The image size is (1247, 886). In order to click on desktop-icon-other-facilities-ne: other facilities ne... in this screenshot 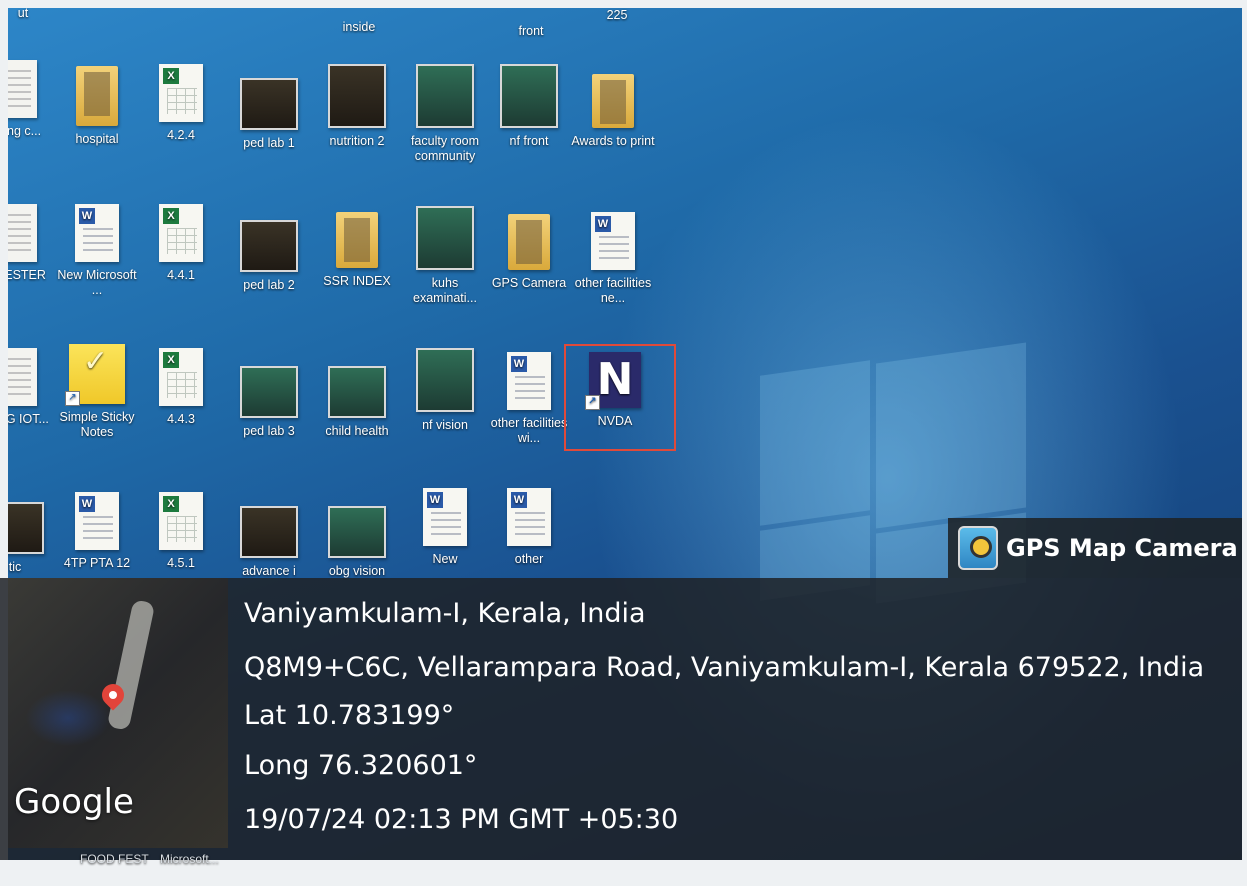, I will do `click(613, 259)`.